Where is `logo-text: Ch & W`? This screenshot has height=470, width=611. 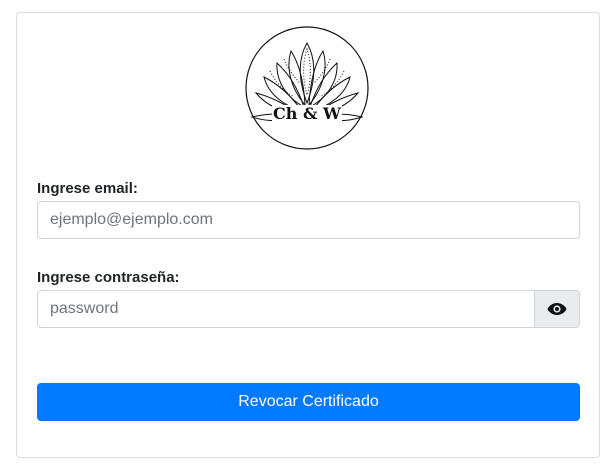 logo-text: Ch & W is located at coordinates (307, 113).